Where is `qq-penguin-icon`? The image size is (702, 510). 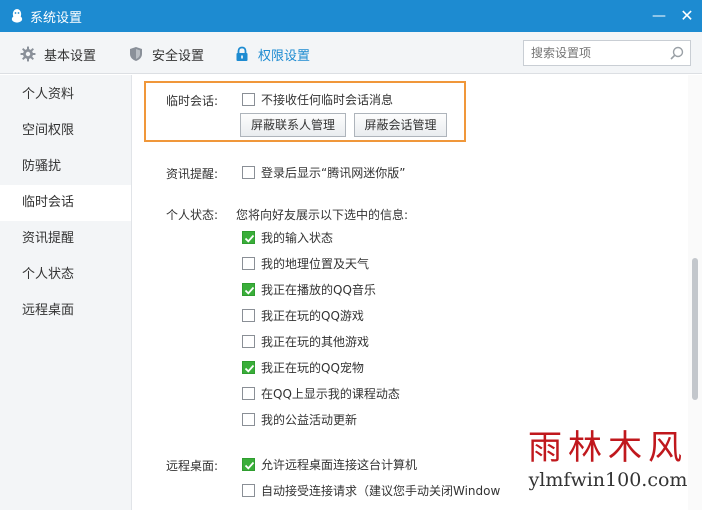 qq-penguin-icon is located at coordinates (17, 16).